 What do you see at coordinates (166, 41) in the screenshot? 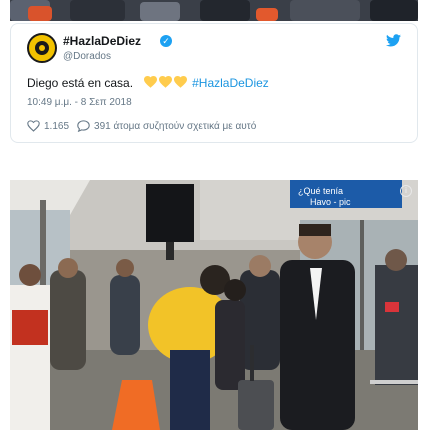
I see `verified-badge-icon: ✓` at bounding box center [166, 41].